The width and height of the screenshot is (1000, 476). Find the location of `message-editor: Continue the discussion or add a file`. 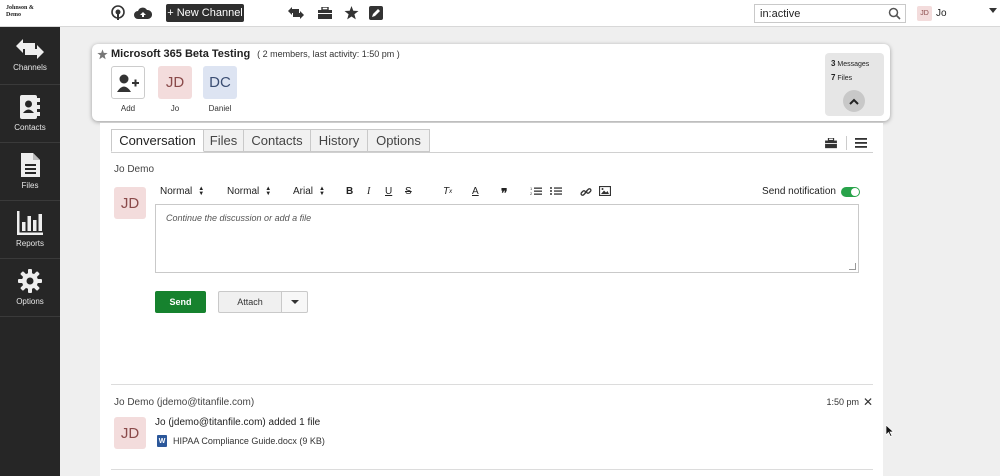

message-editor: Continue the discussion or add a file is located at coordinates (507, 238).